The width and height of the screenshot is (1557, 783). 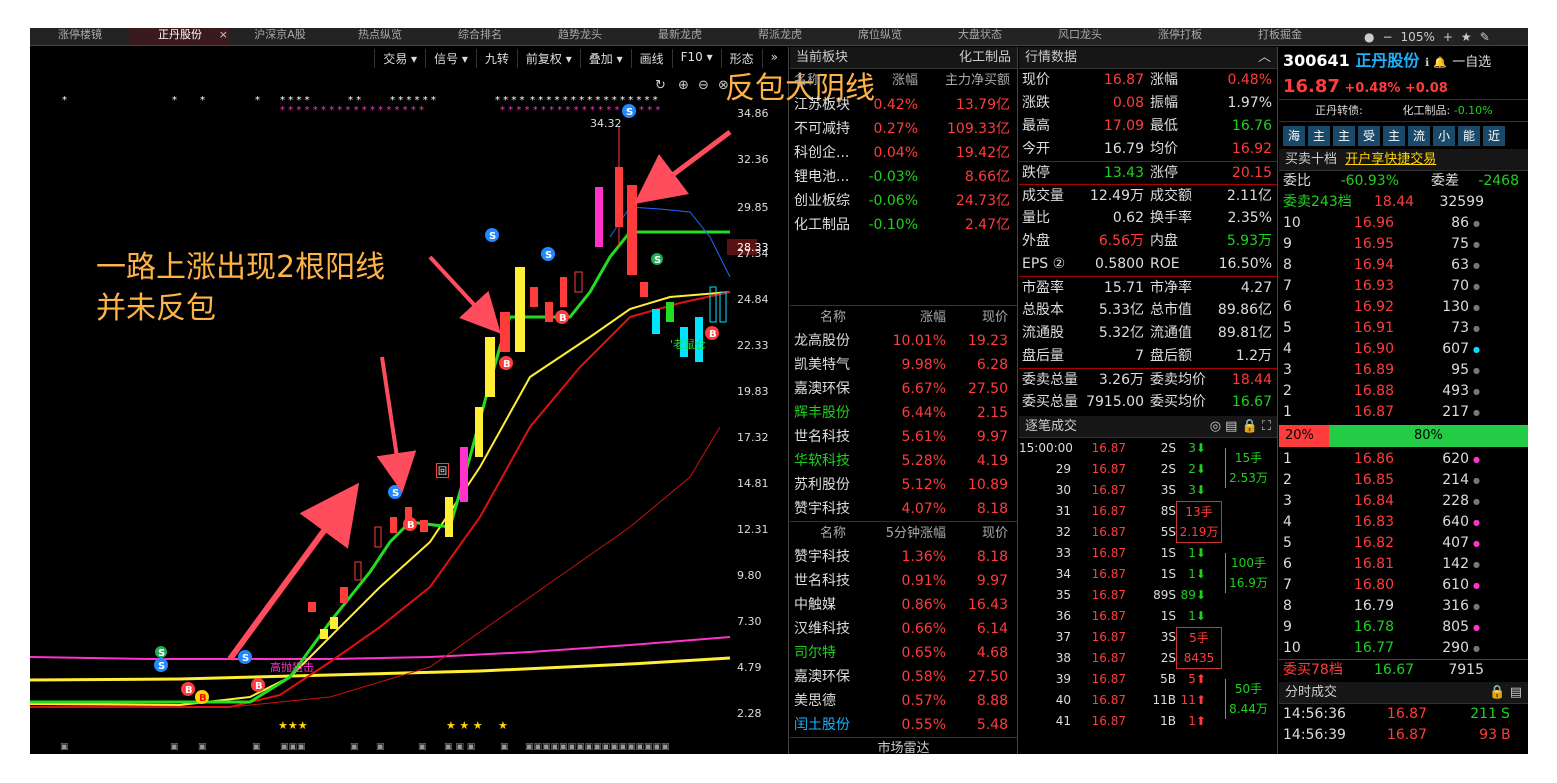 What do you see at coordinates (903, 485) in the screenshot?
I see `rank-row: 苏利股份 5.12% 10.89` at bounding box center [903, 485].